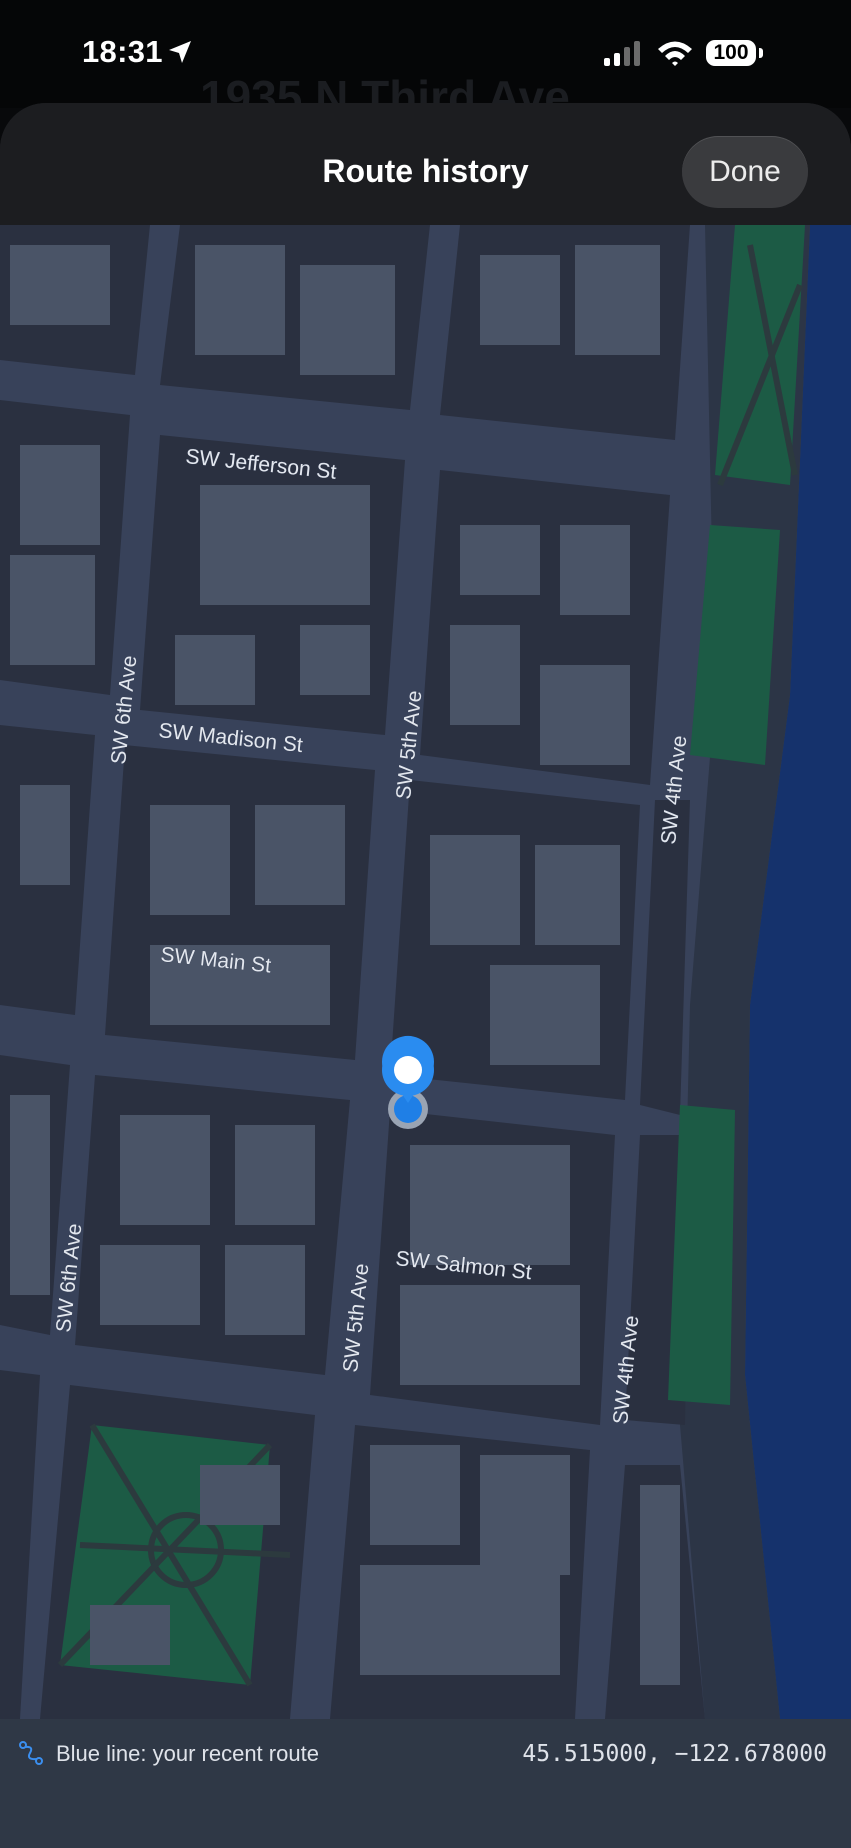 Image resolution: width=851 pixels, height=1848 pixels. I want to click on done-button: Done, so click(745, 172).